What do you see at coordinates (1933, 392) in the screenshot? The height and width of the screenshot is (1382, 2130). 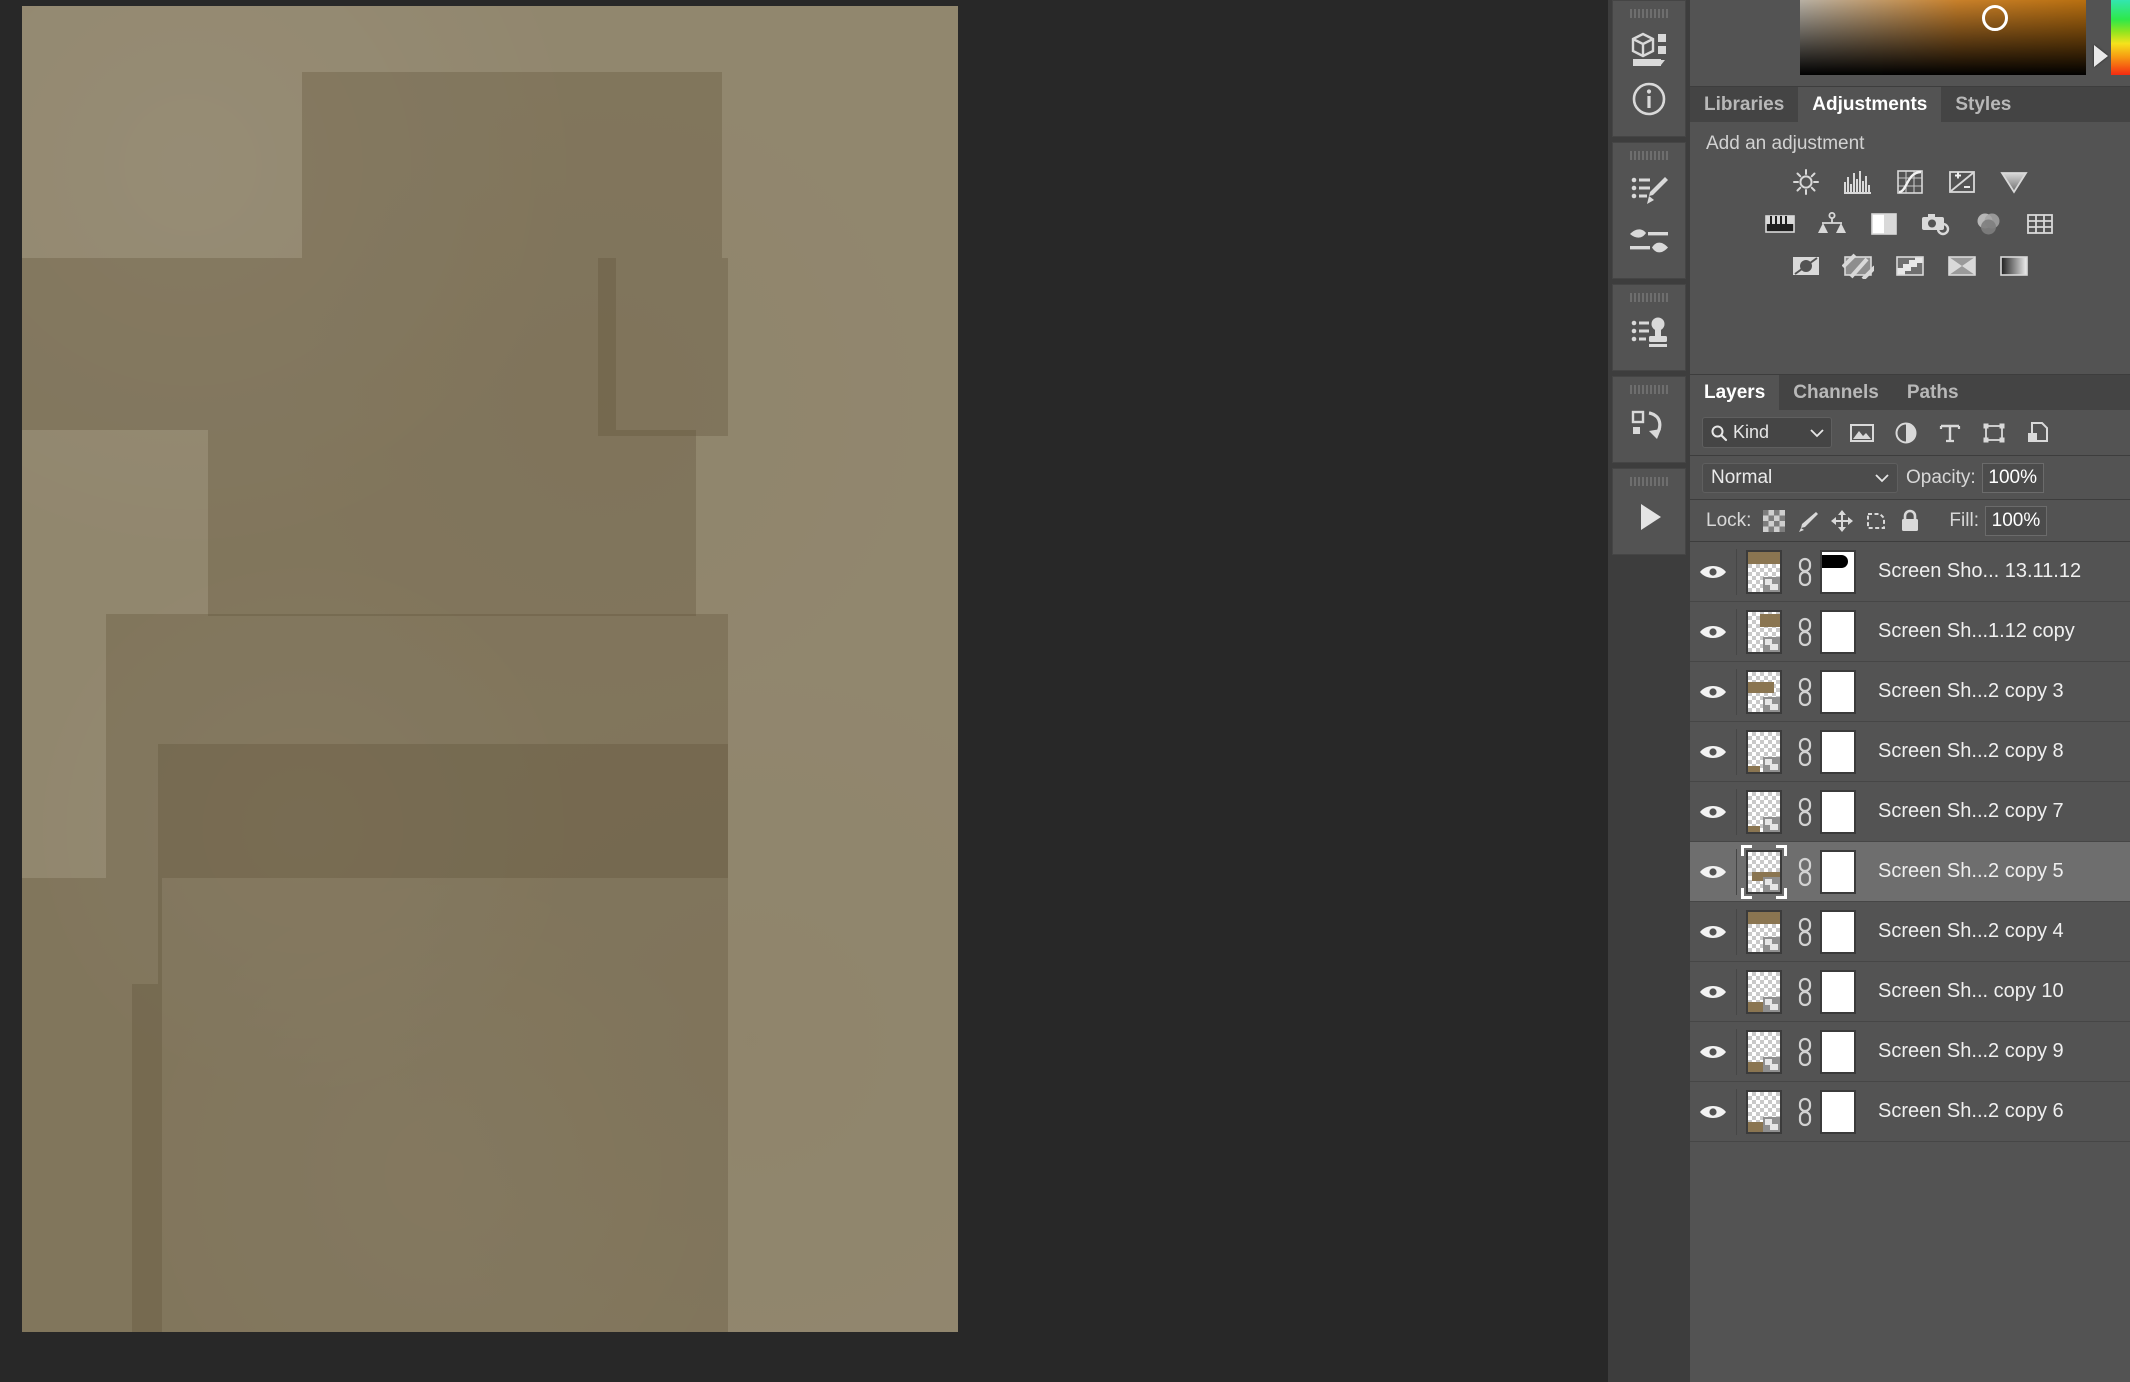 I see `tab-paths: Paths` at bounding box center [1933, 392].